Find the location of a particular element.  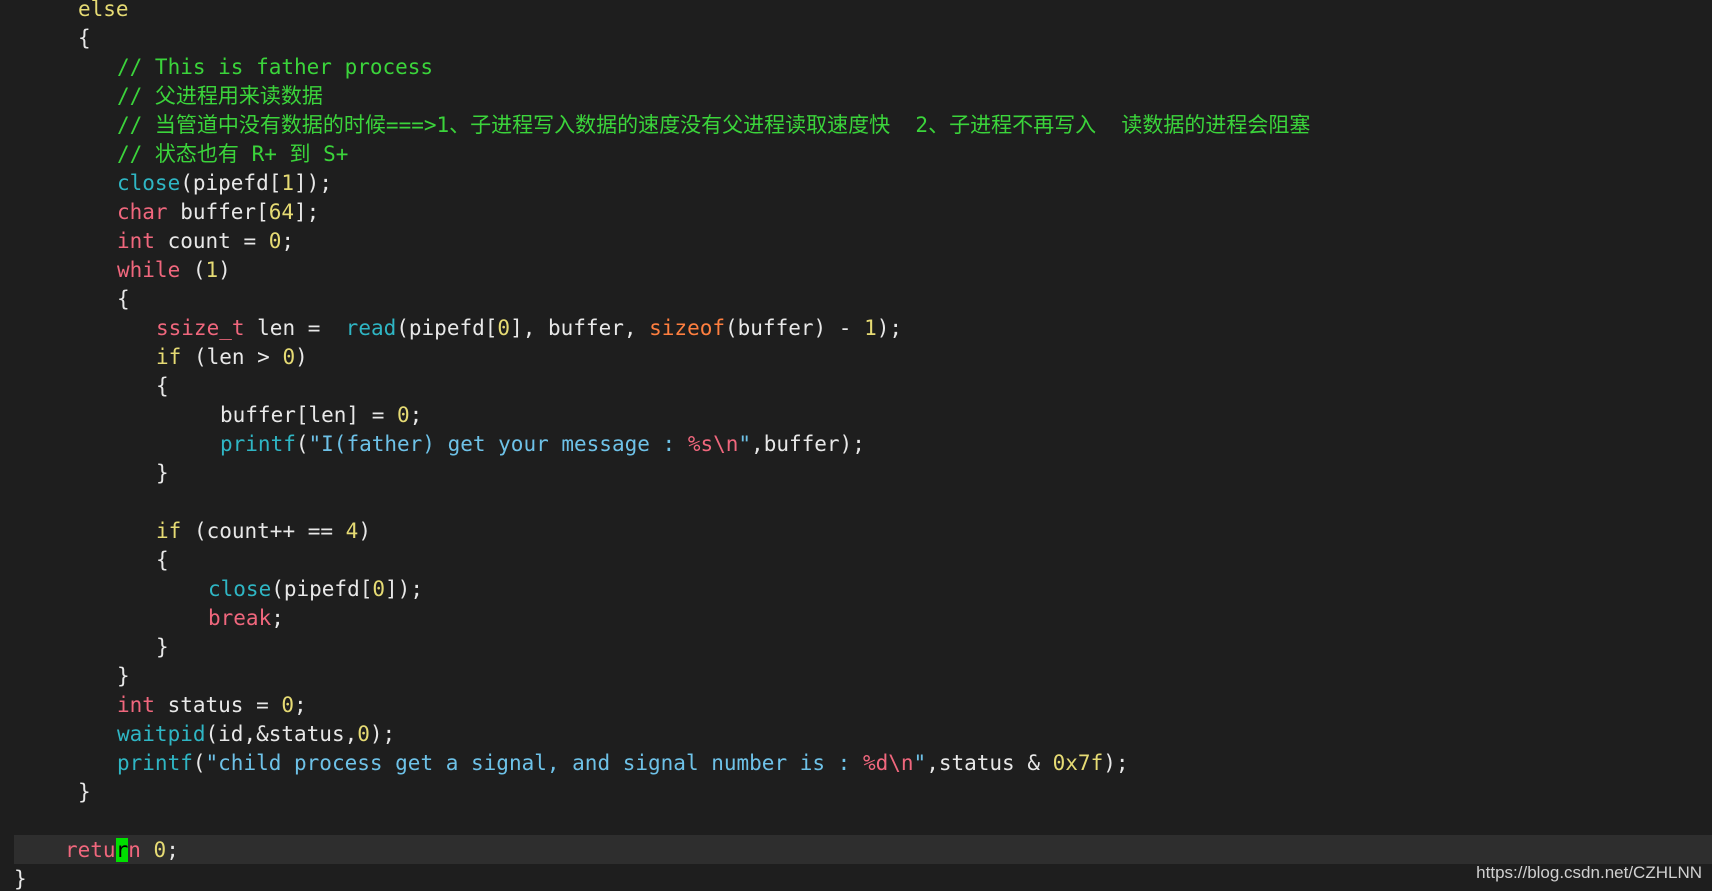

code-token: ); is located at coordinates (889, 328).